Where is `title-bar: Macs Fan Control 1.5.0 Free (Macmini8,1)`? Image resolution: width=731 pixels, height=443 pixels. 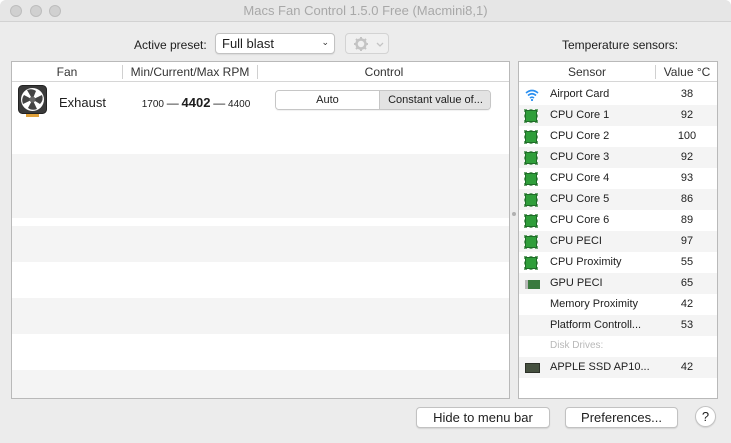
title-bar: Macs Fan Control 1.5.0 Free (Macmini8,1) is located at coordinates (365, 11).